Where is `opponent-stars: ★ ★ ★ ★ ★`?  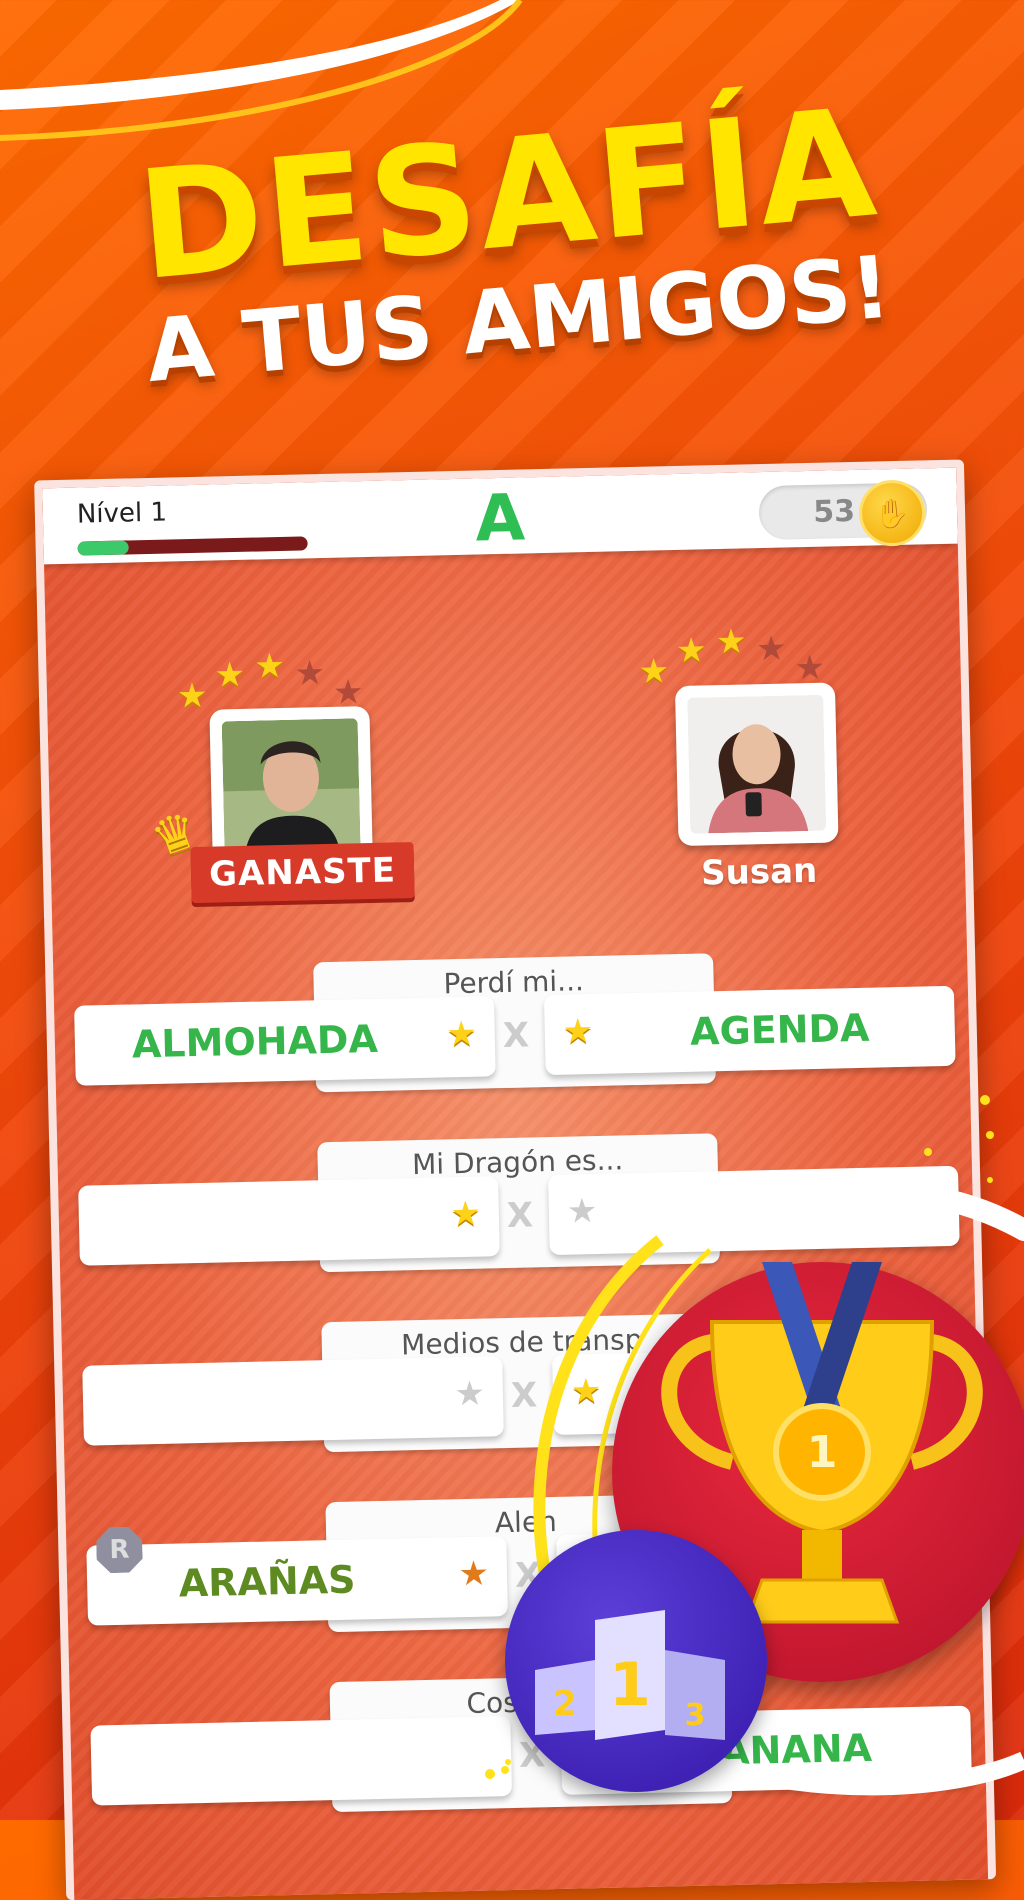 opponent-stars: ★ ★ ★ ★ ★ is located at coordinates (737, 653).